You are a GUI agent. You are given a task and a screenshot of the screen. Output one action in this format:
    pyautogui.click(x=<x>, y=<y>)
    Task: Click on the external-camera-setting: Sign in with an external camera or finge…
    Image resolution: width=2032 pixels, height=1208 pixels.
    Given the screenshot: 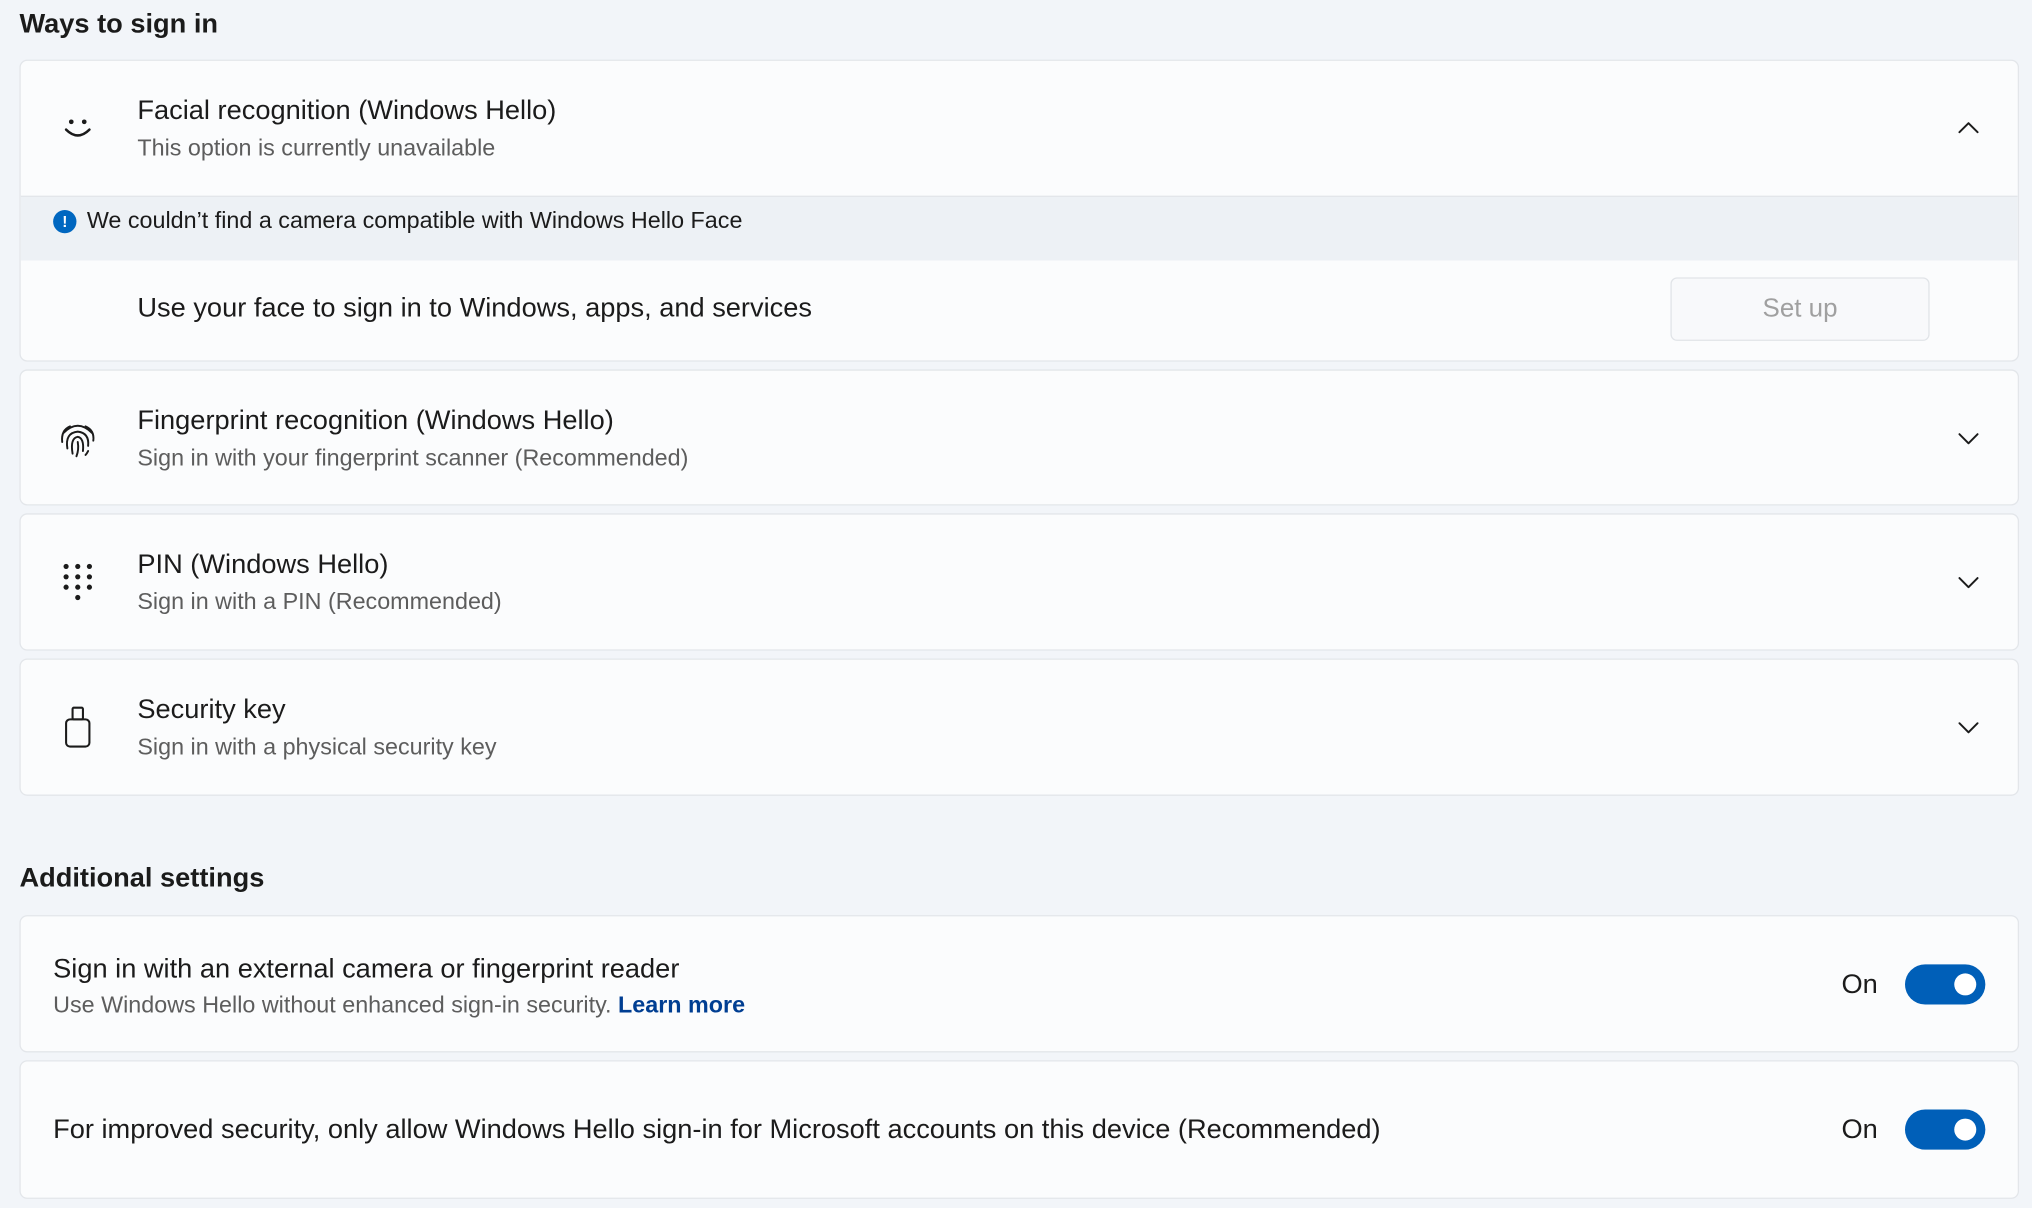 What is the action you would take?
    pyautogui.click(x=1019, y=984)
    